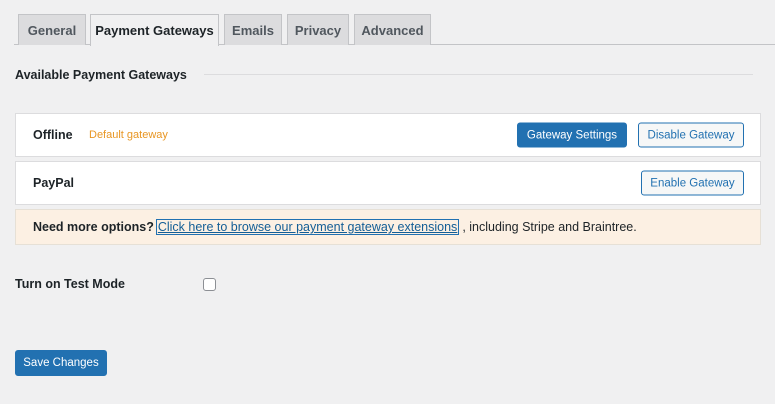  I want to click on enable-gateway-button: Enable Gateway, so click(692, 183).